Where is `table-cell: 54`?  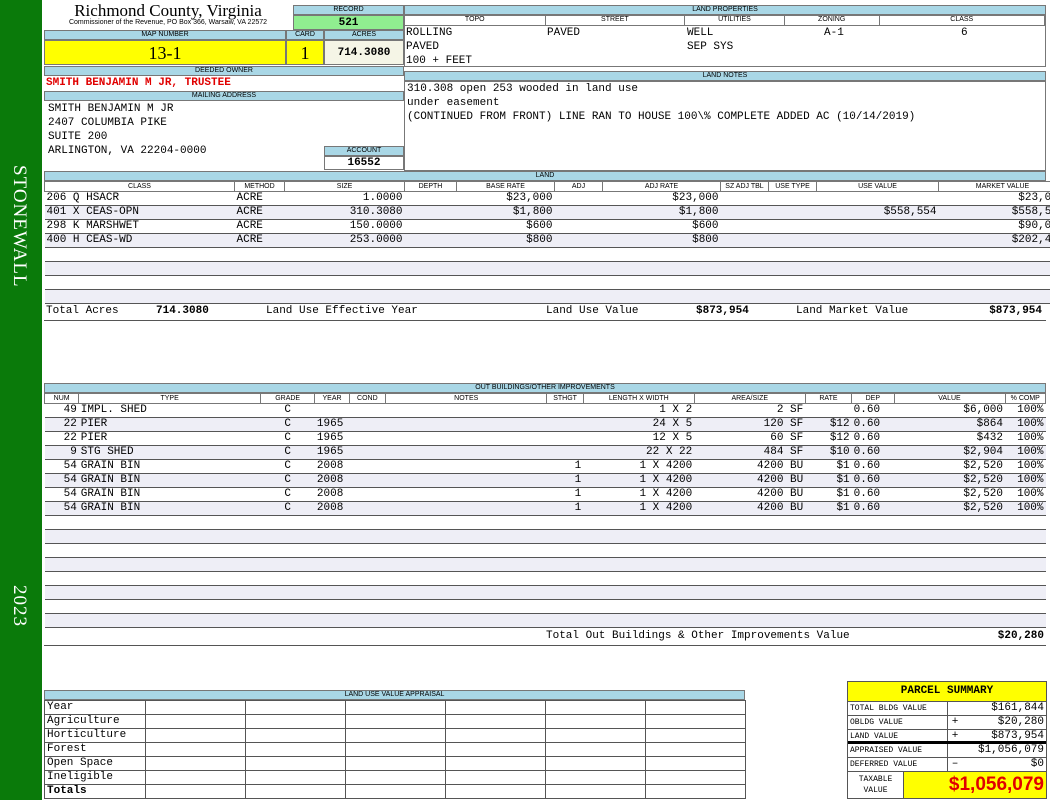 table-cell: 54 is located at coordinates (61, 480).